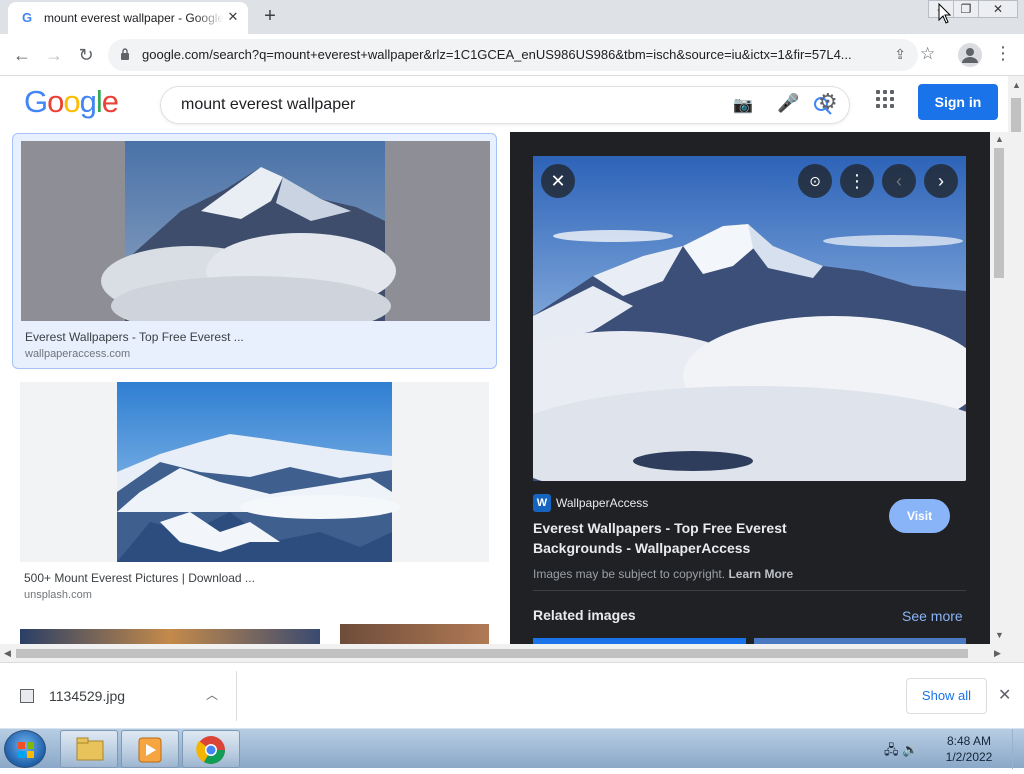 This screenshot has height=774, width=1024. Describe the element at coordinates (54, 55) in the screenshot. I see `forward-icon: →` at that location.